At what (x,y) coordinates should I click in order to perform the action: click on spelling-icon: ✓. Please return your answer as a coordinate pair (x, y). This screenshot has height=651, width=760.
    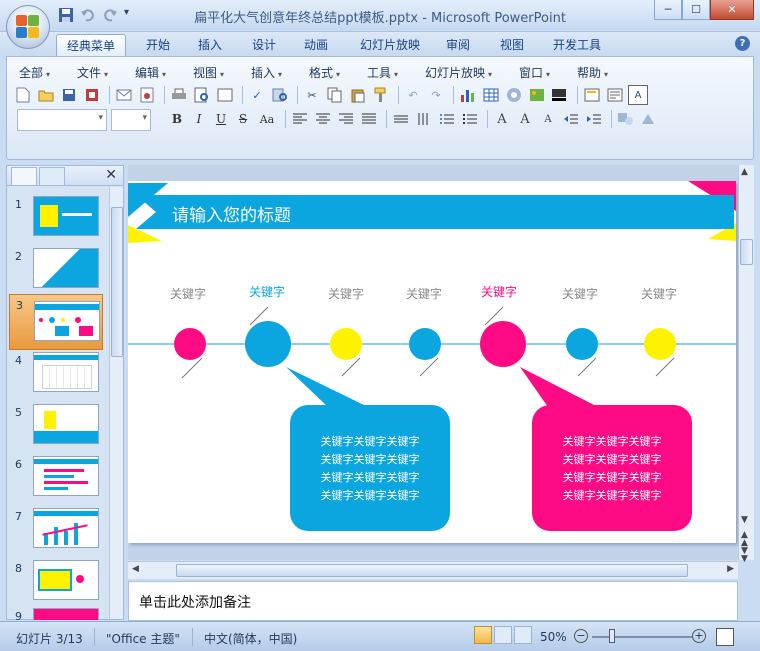
    Looking at the image, I should click on (257, 95).